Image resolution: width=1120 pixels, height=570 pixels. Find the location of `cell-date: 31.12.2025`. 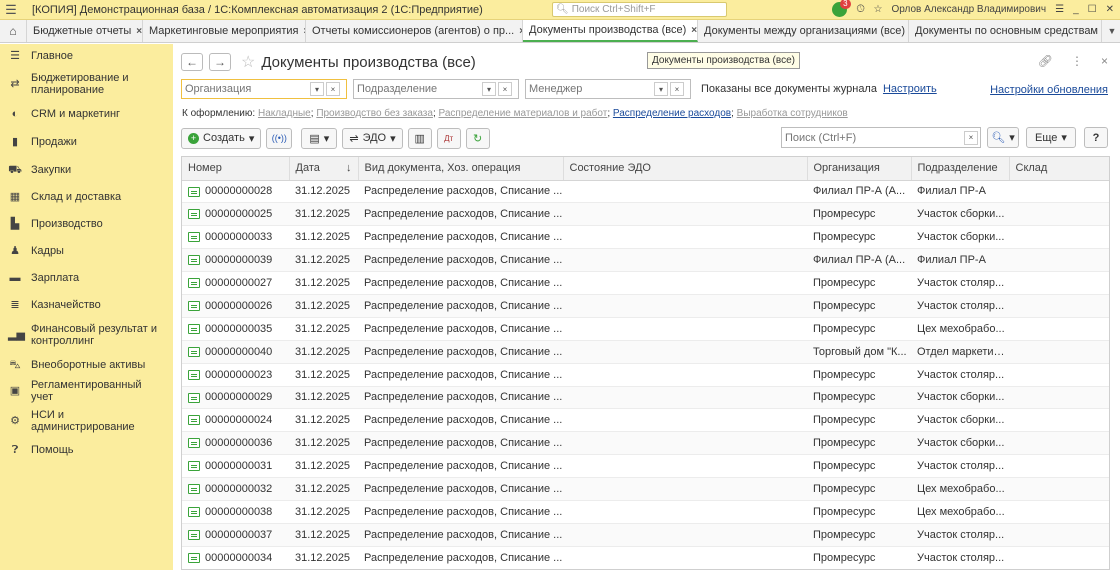

cell-date: 31.12.2025 is located at coordinates (323, 557).